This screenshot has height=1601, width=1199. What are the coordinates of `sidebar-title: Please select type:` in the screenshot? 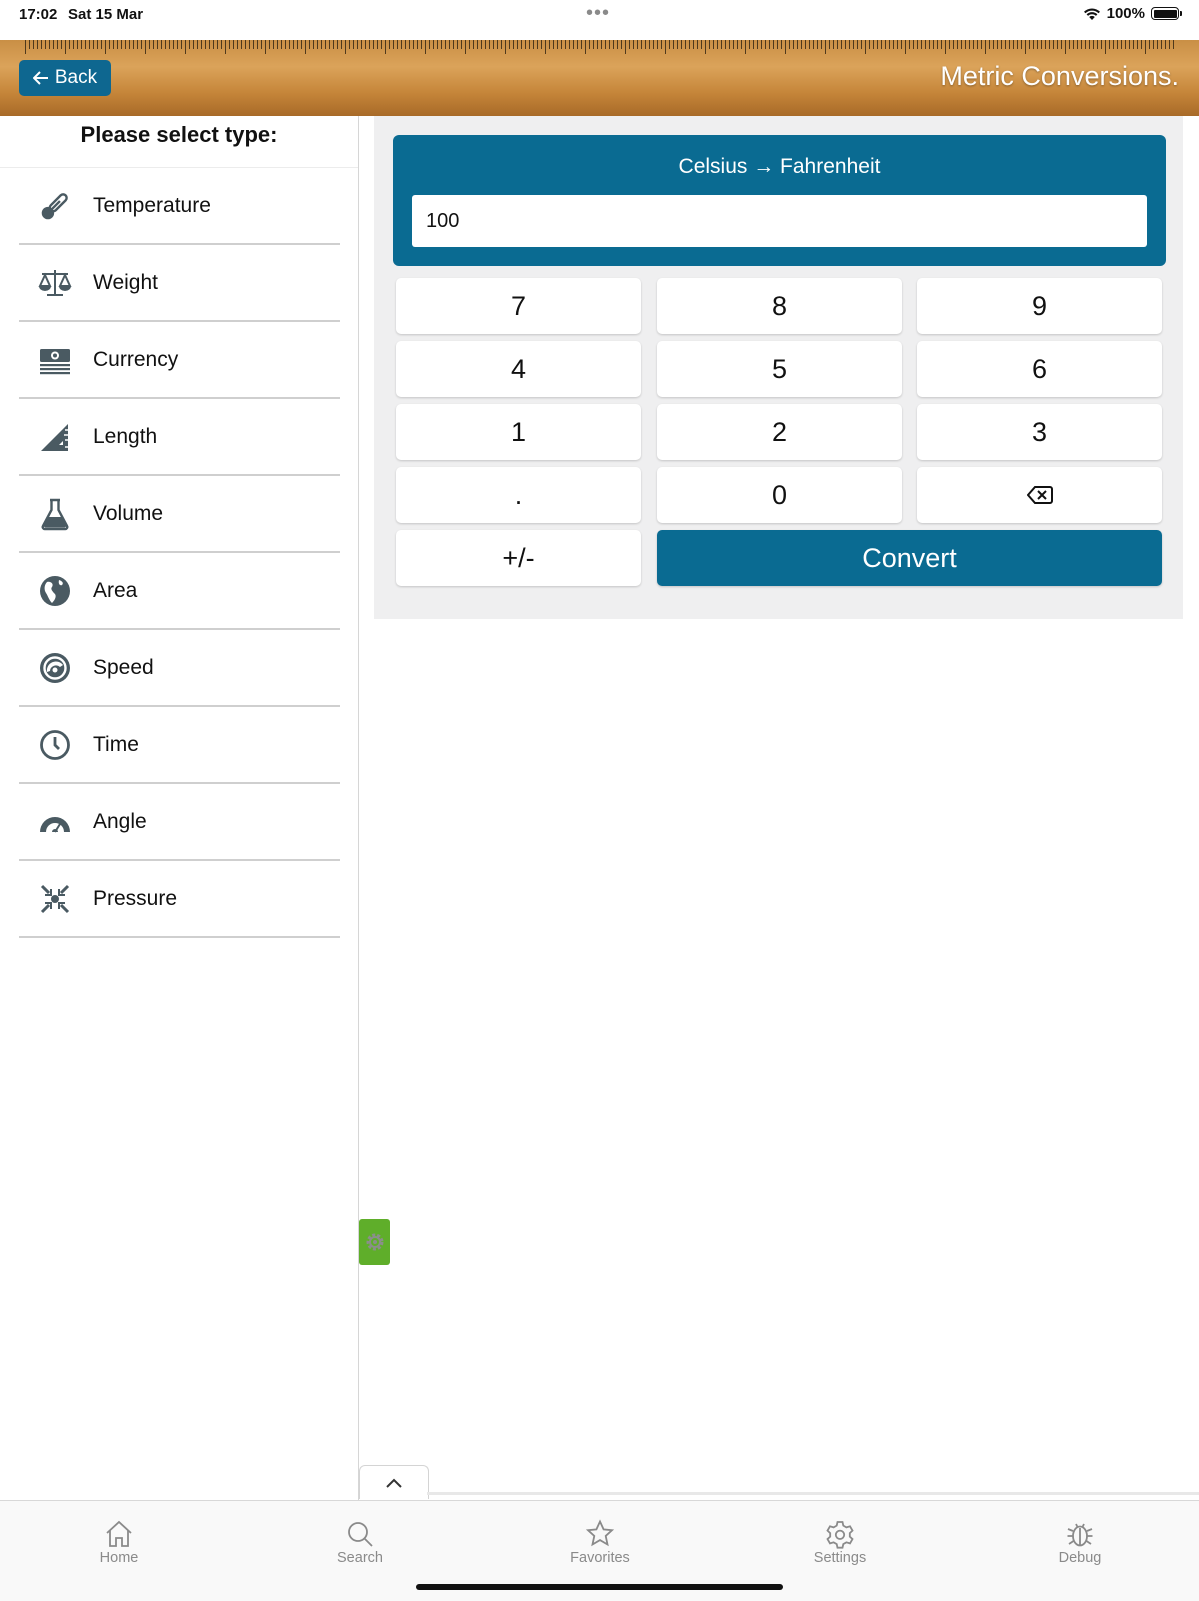 It's located at (179, 134).